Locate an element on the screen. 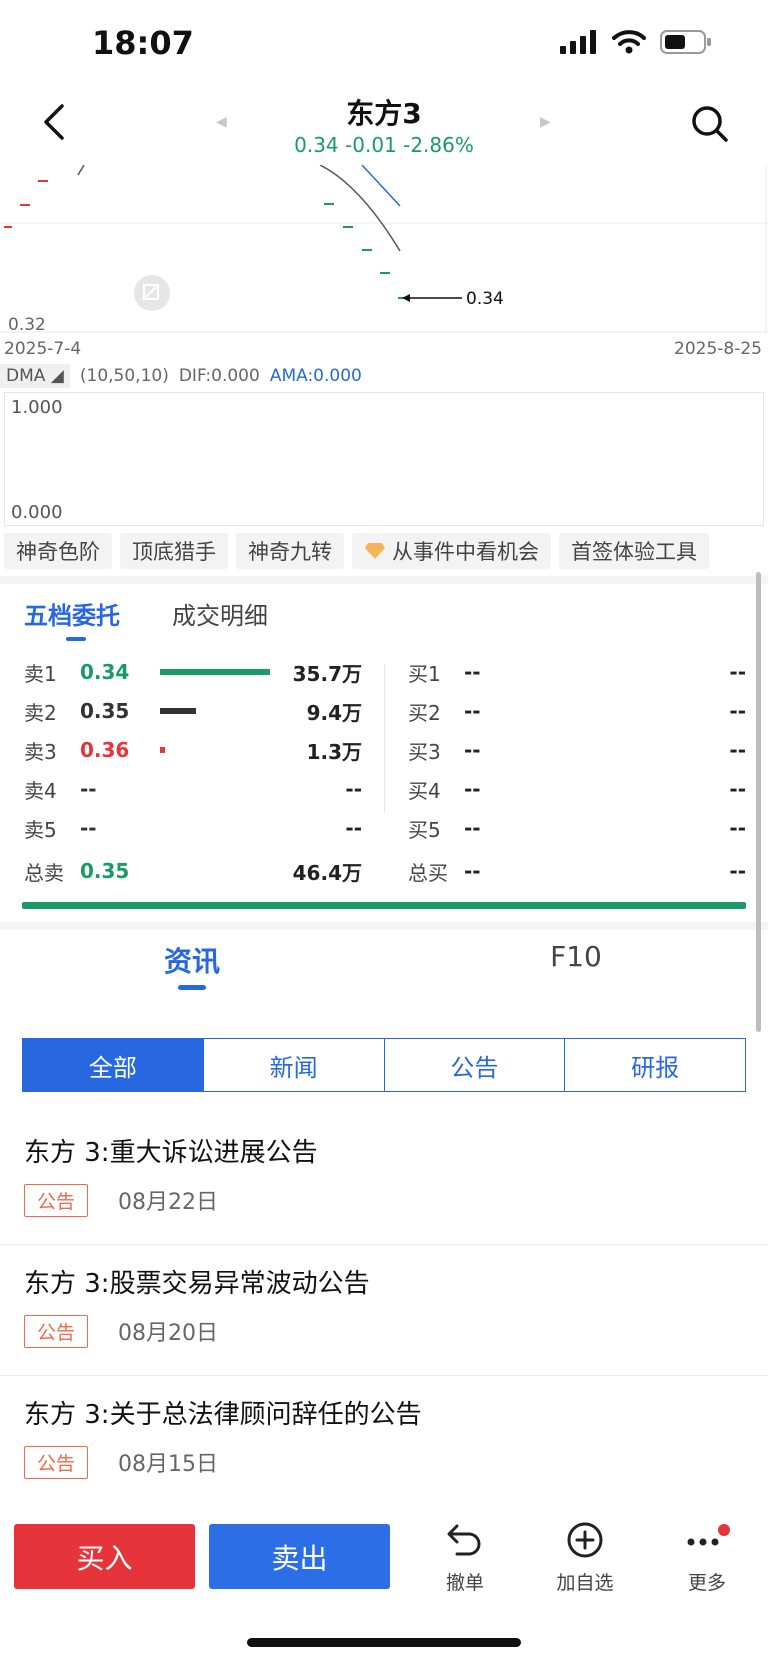 This screenshot has height=1662, width=768. tool-chips: 神奇色阶 顶底猎手 神奇九转 从事件中看机会 首签体验工具 is located at coordinates (356, 551).